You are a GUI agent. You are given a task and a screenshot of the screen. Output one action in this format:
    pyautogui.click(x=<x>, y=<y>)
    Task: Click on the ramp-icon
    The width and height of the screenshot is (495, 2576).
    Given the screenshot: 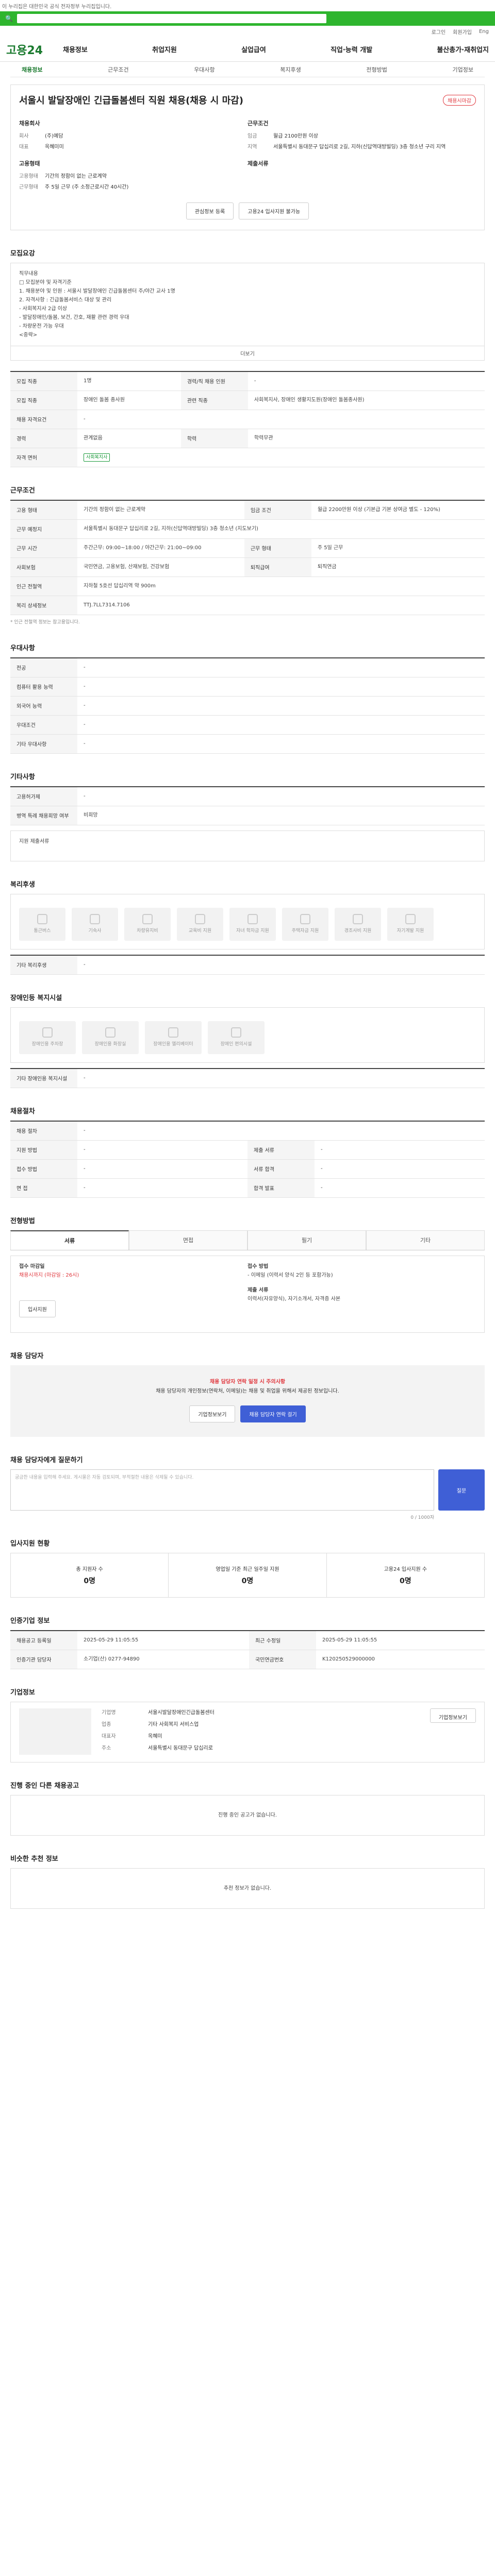 What is the action you would take?
    pyautogui.click(x=236, y=1032)
    